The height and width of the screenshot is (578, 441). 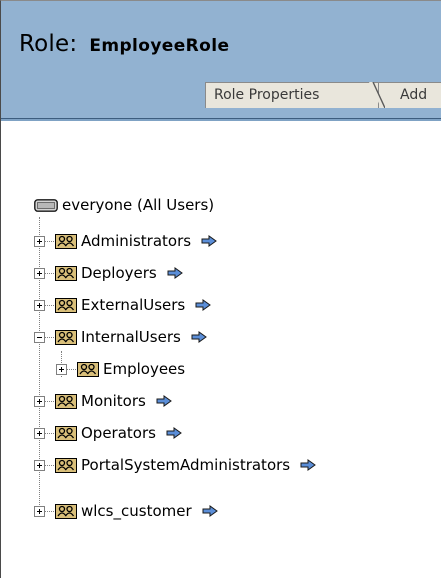 I want to click on tree-item-label: ExternalUsers, so click(x=133, y=305).